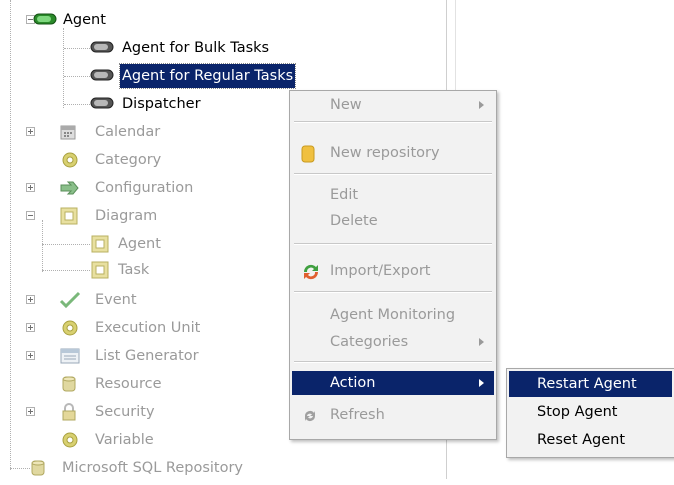 The height and width of the screenshot is (485, 674). Describe the element at coordinates (126, 216) in the screenshot. I see `tree-node-label: Diagram` at that location.